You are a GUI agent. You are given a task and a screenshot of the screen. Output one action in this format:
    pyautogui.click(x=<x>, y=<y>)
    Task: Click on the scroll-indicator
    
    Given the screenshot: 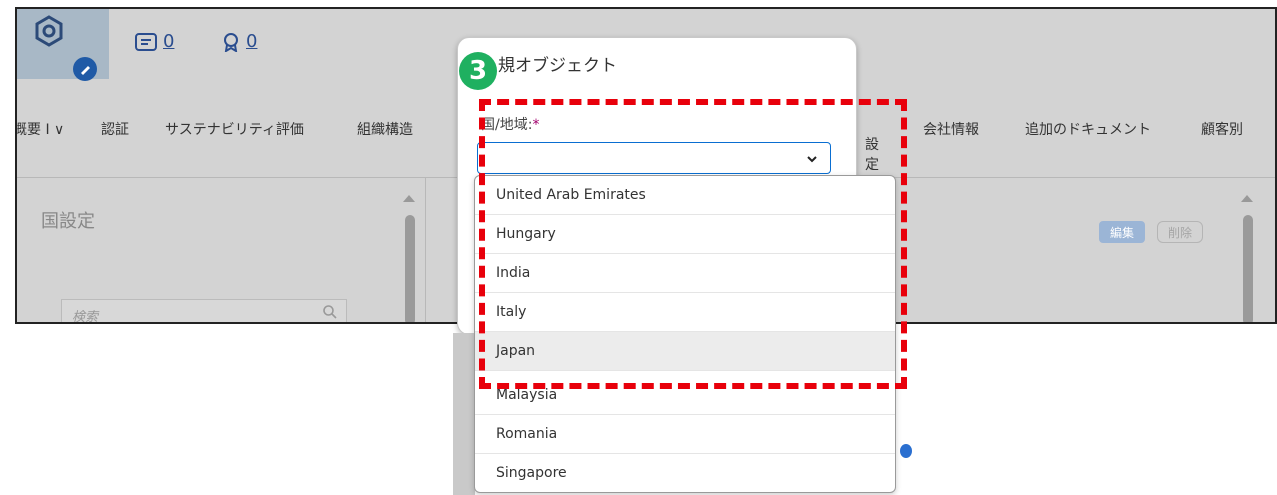 What is the action you would take?
    pyautogui.click(x=906, y=451)
    